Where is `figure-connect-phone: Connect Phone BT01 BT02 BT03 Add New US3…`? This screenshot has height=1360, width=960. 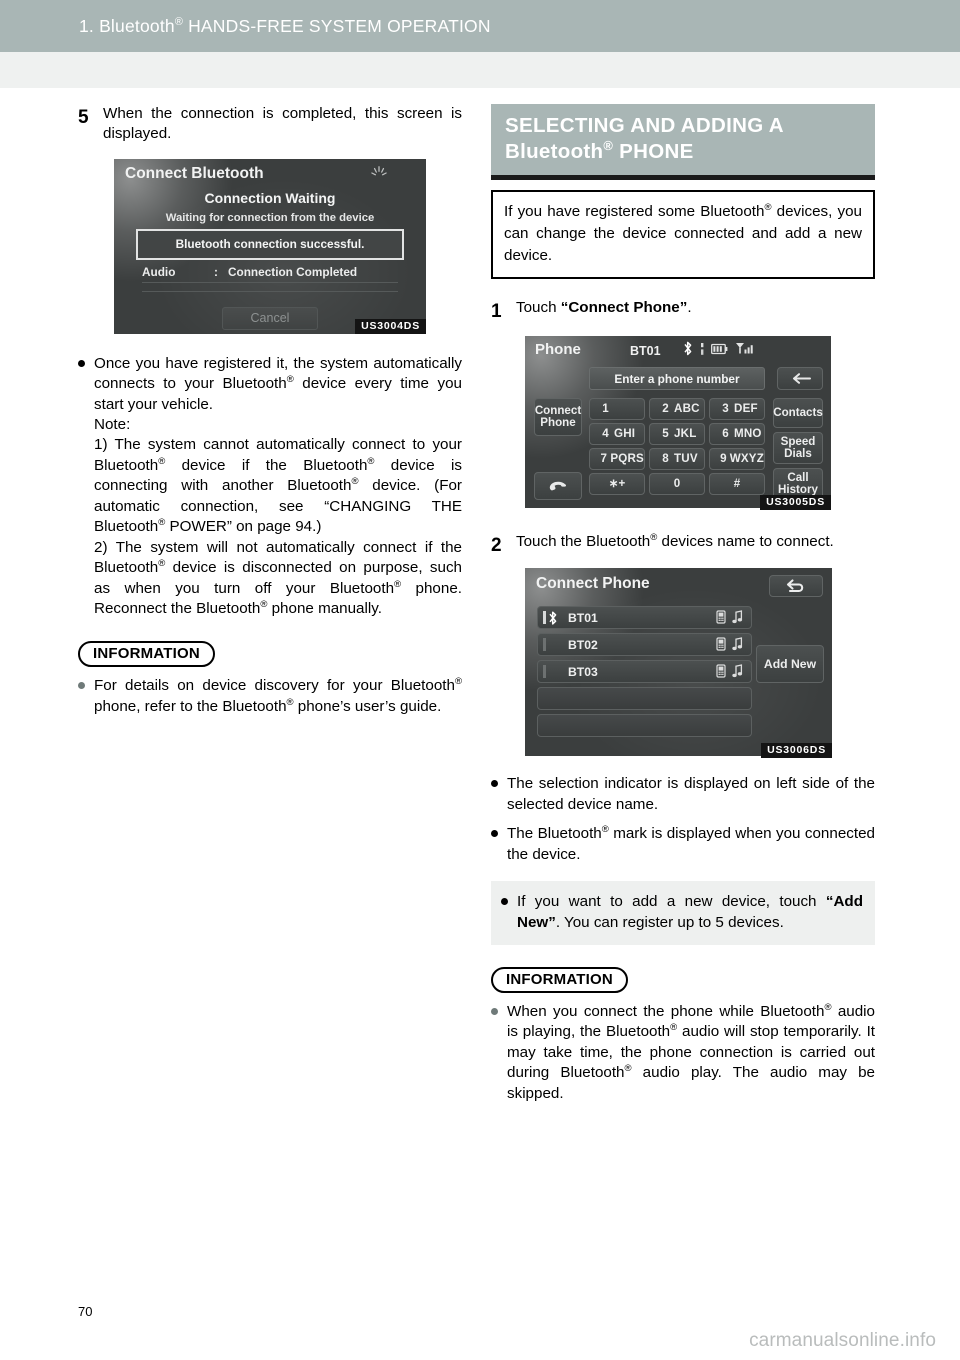 figure-connect-phone: Connect Phone BT01 BT02 BT03 Add New US3… is located at coordinates (678, 663).